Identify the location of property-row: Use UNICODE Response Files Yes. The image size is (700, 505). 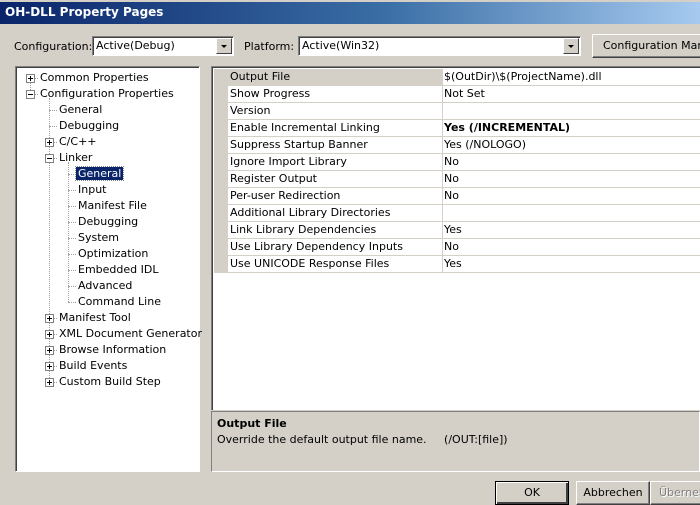
(464, 264).